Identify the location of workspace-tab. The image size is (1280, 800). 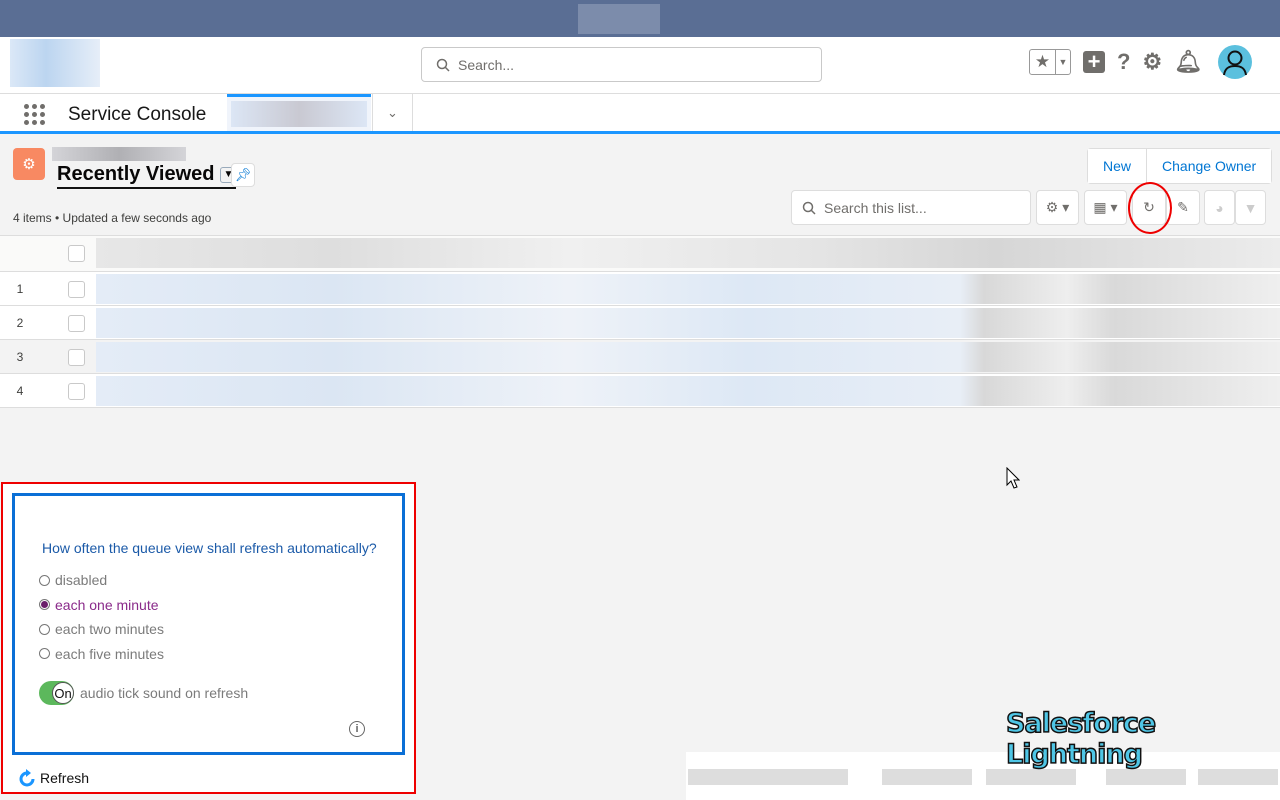
(299, 112).